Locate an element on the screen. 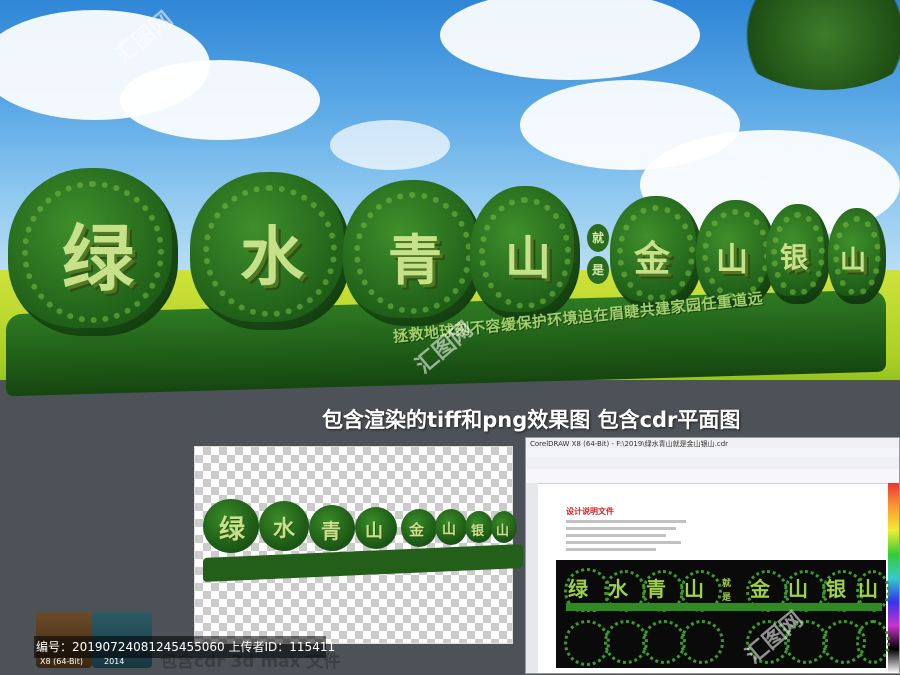 This screenshot has height=675, width=900. cdr-strip is located at coordinates (724, 607).